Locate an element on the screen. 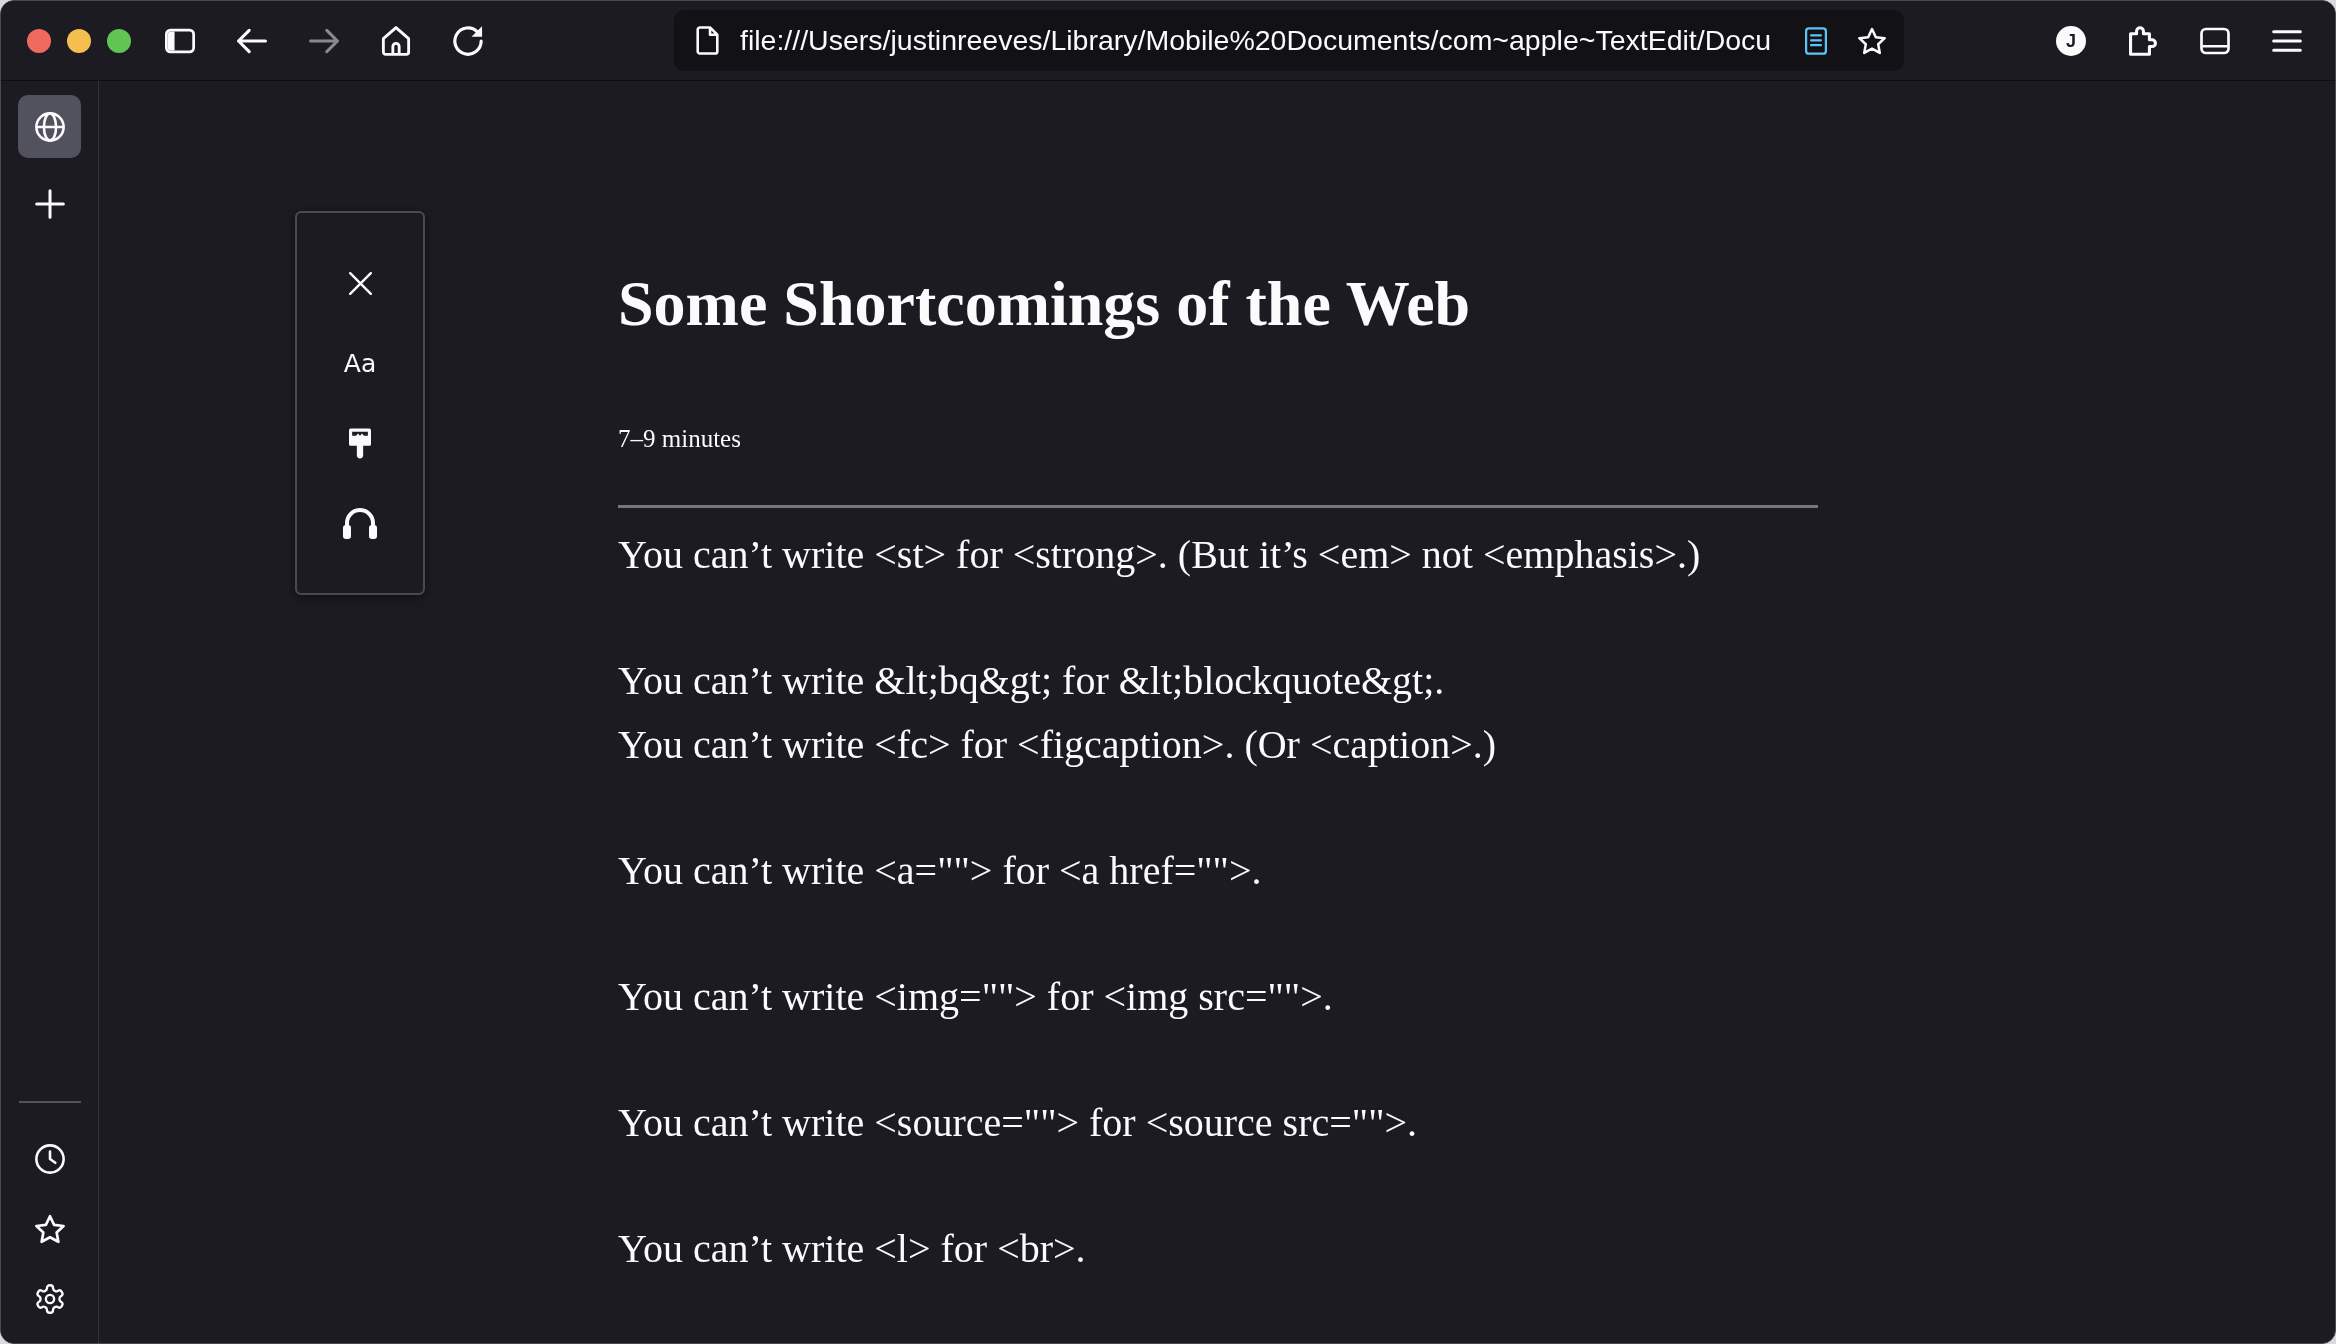 This screenshot has height=1344, width=2336. puzzle-piece-icon is located at coordinates (2143, 40).